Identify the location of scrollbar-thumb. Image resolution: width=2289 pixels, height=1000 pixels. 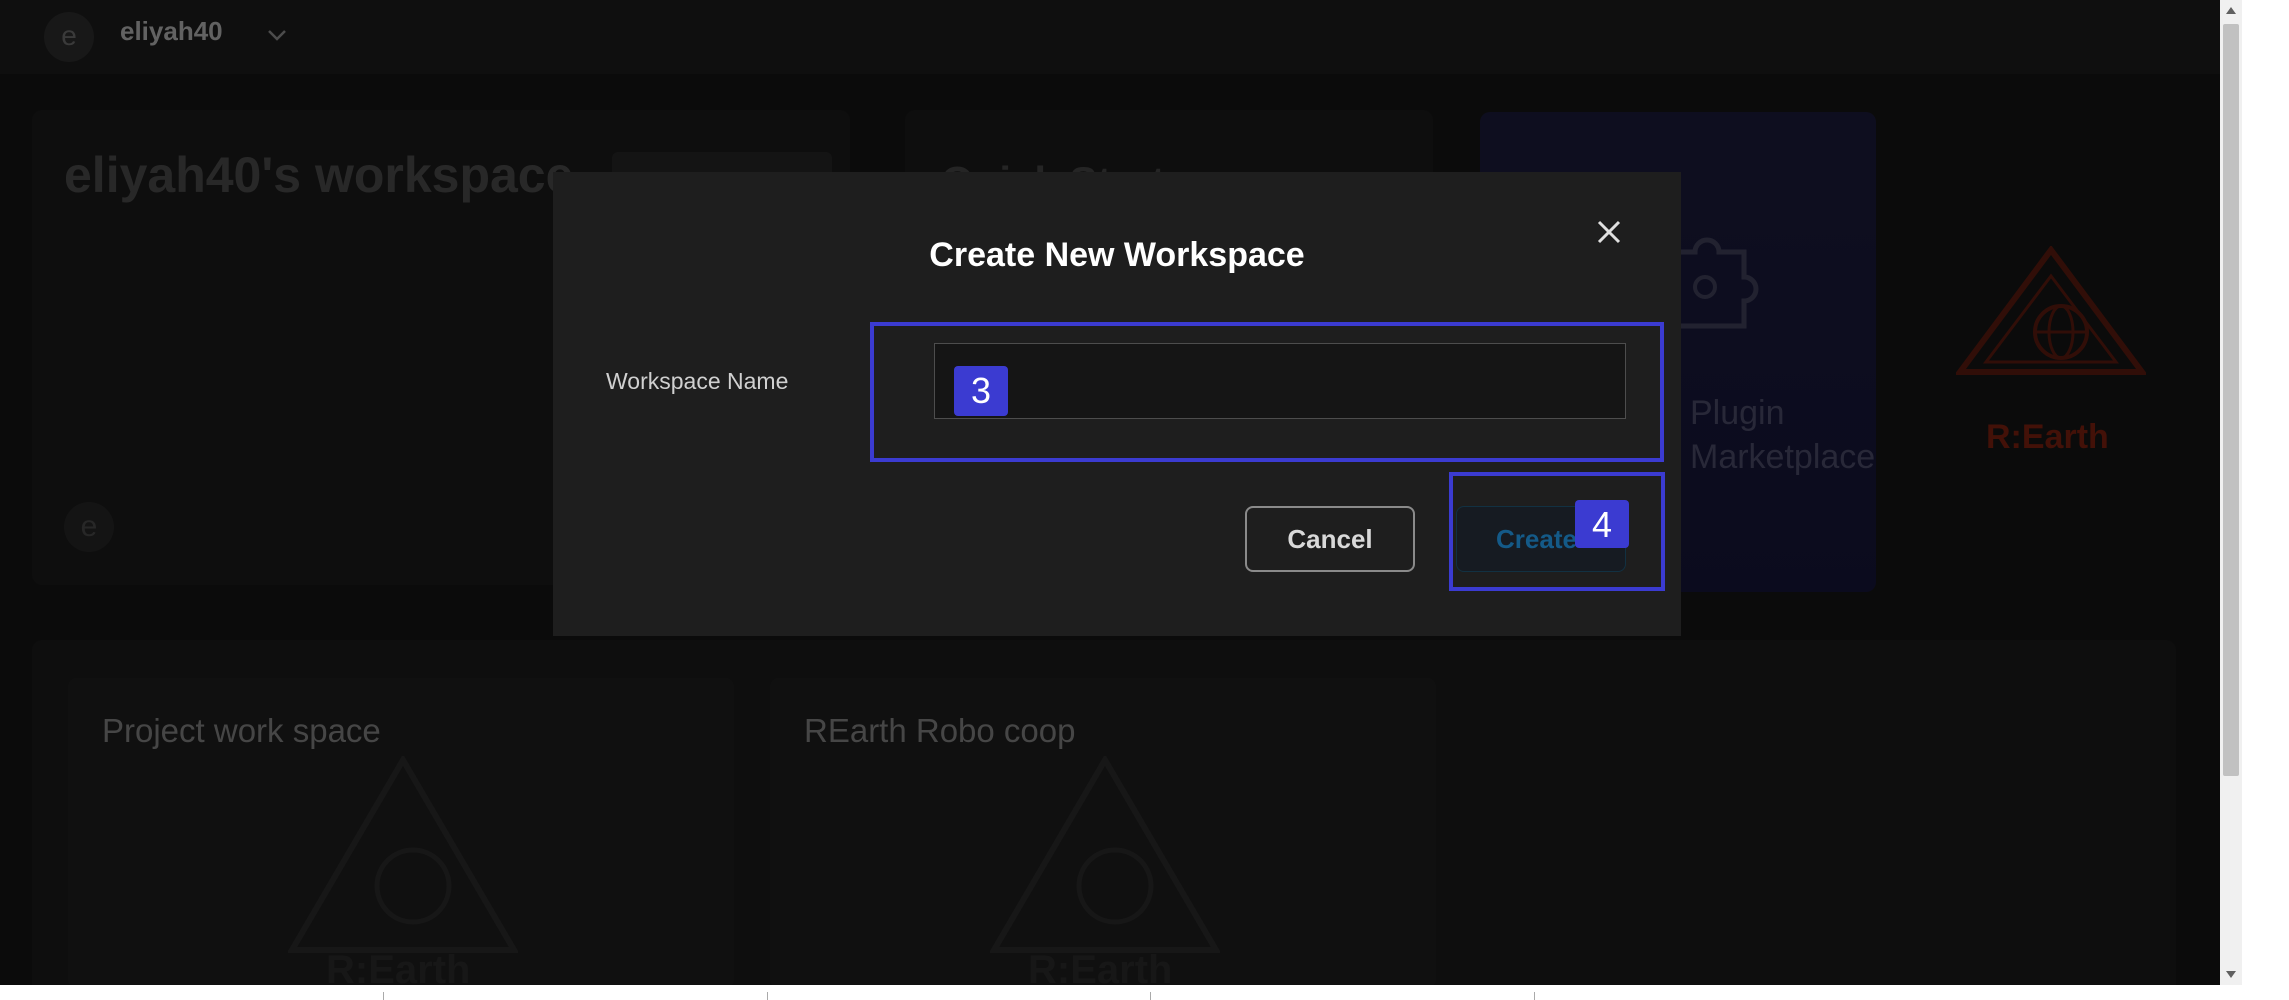
(2231, 400).